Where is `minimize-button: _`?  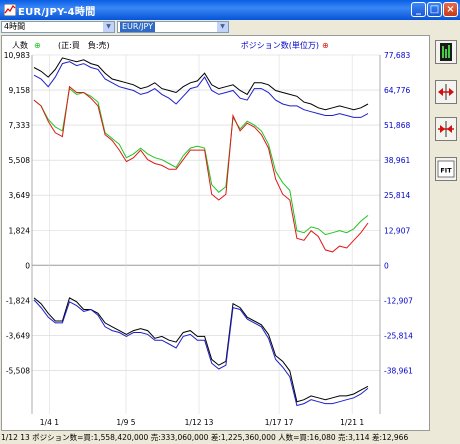 minimize-button: _ is located at coordinates (418, 9).